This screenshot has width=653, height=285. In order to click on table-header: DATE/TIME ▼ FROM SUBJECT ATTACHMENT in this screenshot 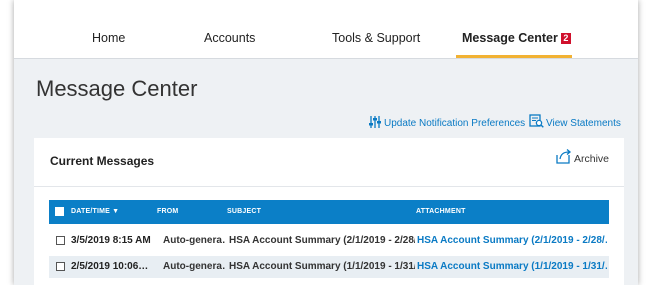, I will do `click(329, 212)`.